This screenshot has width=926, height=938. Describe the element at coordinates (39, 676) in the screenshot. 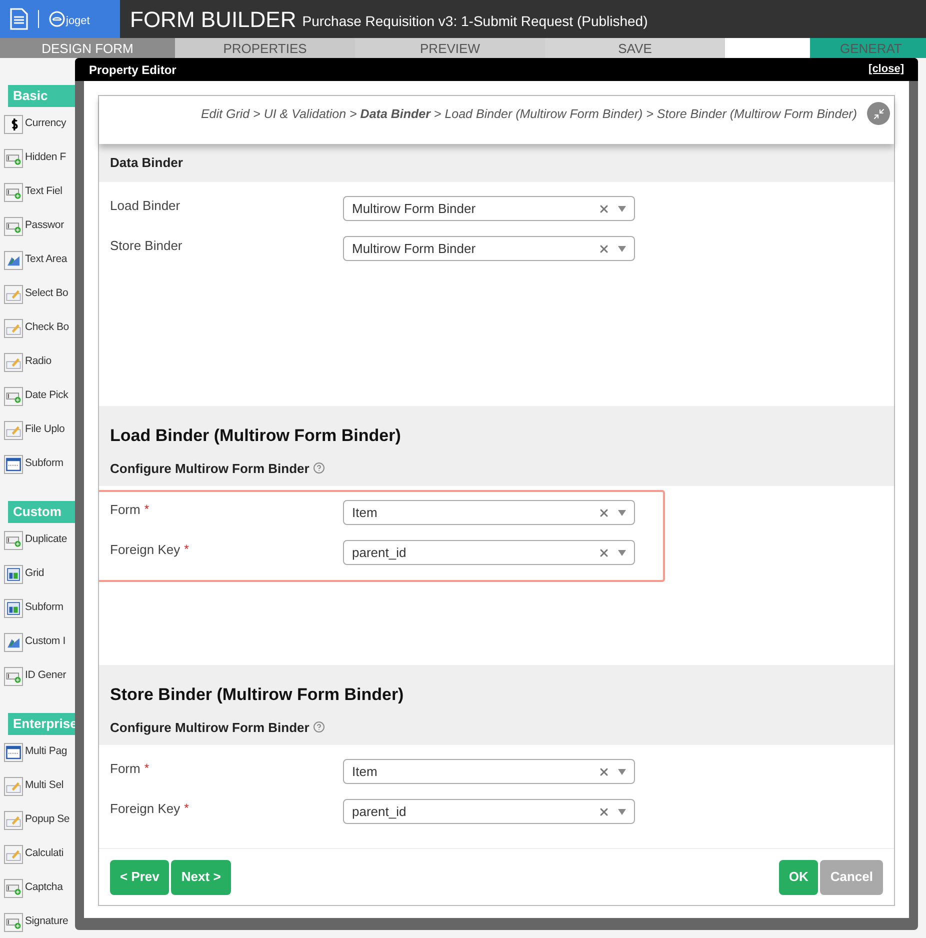

I see `palette-item: ID Gener` at that location.